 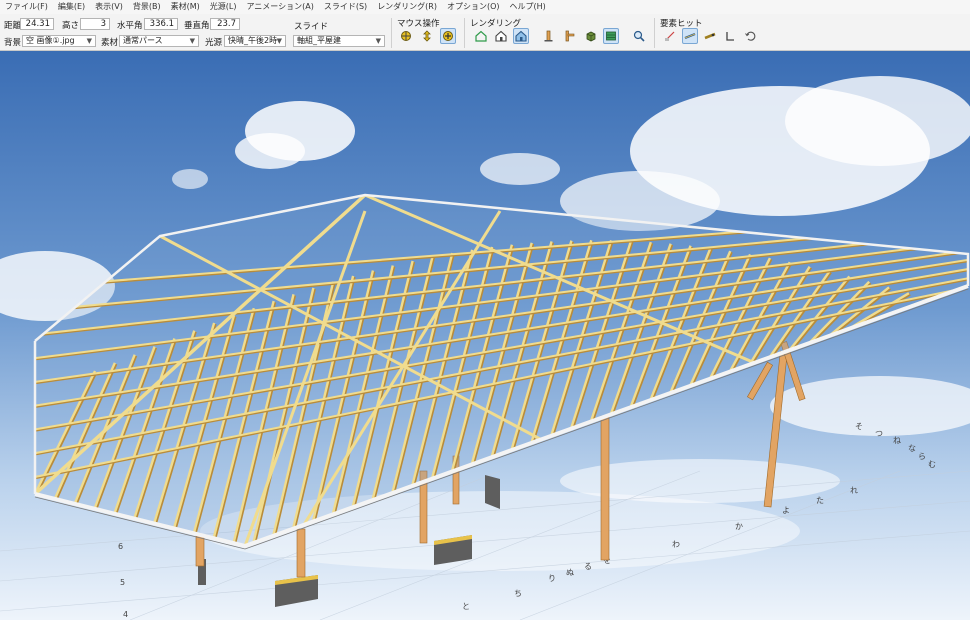 I want to click on hit-brace-icon, so click(x=670, y=36).